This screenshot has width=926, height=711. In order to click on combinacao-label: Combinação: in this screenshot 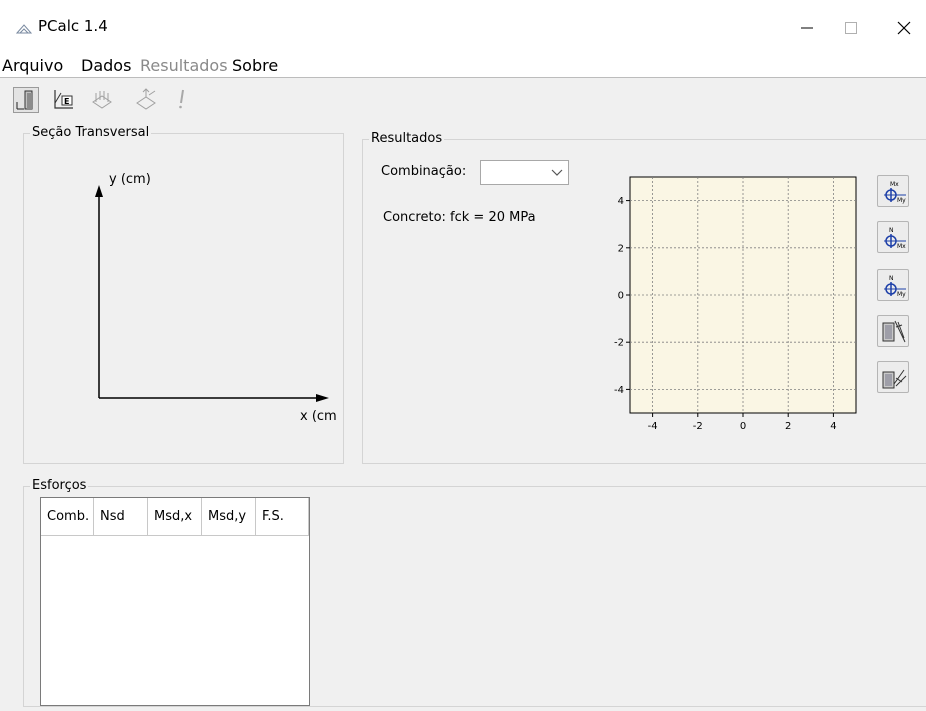, I will do `click(424, 171)`.